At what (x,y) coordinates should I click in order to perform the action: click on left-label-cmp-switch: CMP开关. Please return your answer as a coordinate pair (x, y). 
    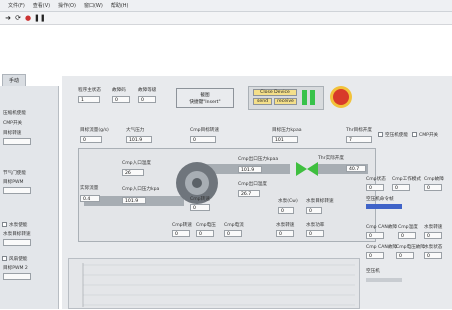
    Looking at the image, I should click on (13, 123).